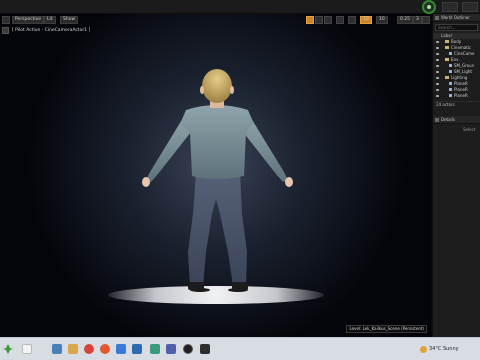 Image resolution: width=480 pixels, height=360 pixels. What do you see at coordinates (450, 53) in the screenshot?
I see `camera-actor-icon` at bounding box center [450, 53].